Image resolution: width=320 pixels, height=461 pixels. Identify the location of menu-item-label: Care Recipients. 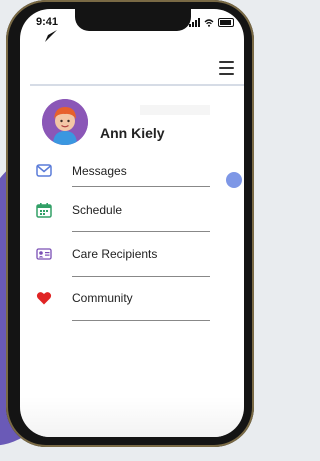
(115, 254).